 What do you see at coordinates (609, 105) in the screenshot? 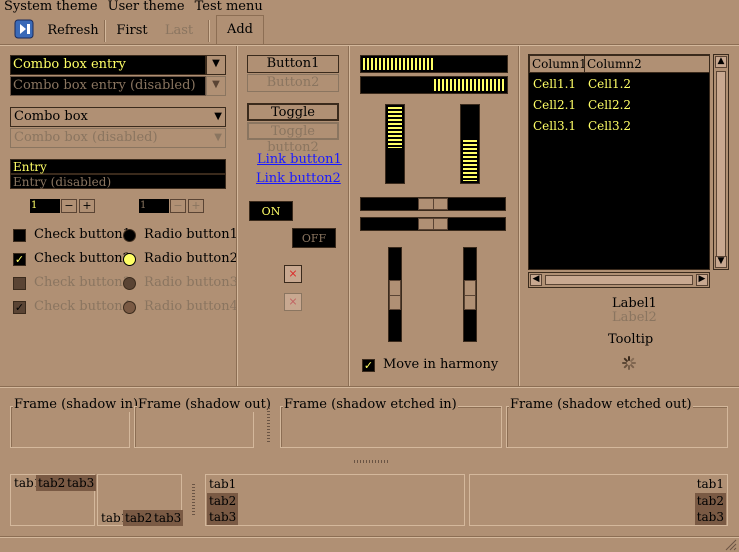
I see `table-cell: Cell2.2` at bounding box center [609, 105].